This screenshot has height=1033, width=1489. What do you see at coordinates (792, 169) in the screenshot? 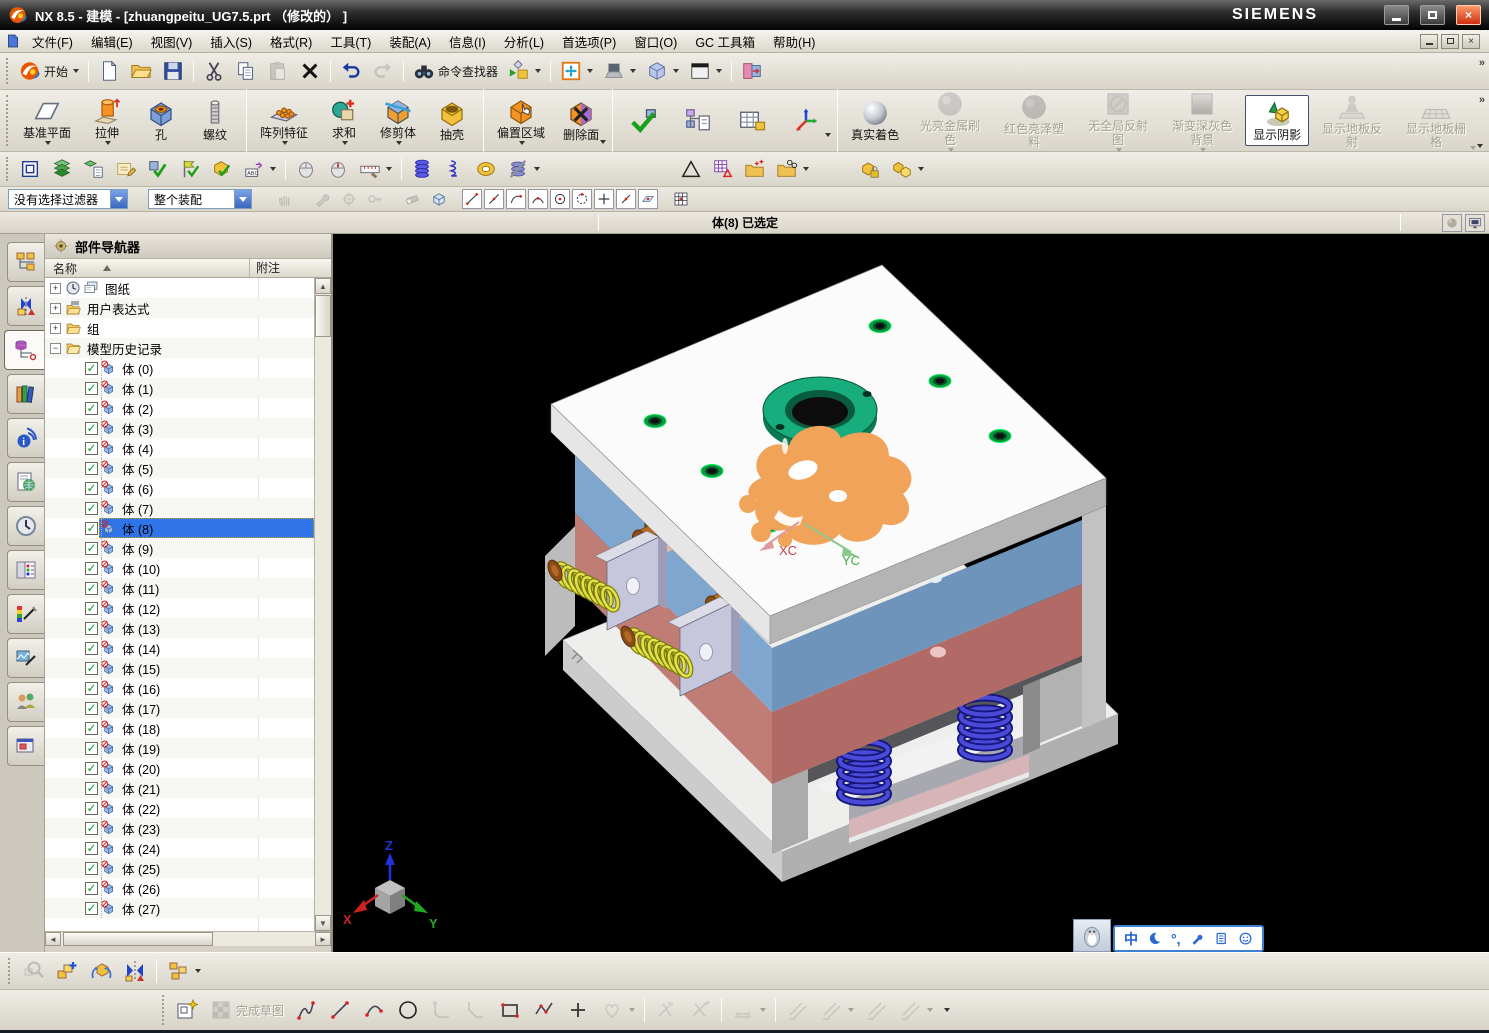
I see `circle-set-folder-button` at bounding box center [792, 169].